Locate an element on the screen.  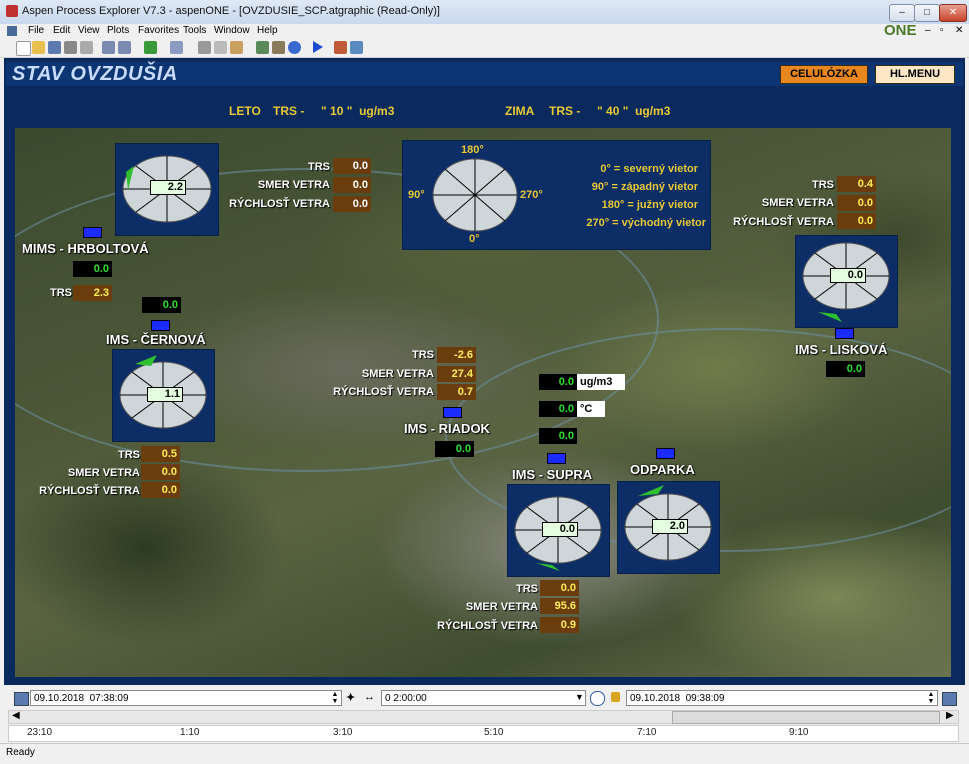
lock-icon is located at coordinates (615, 697).